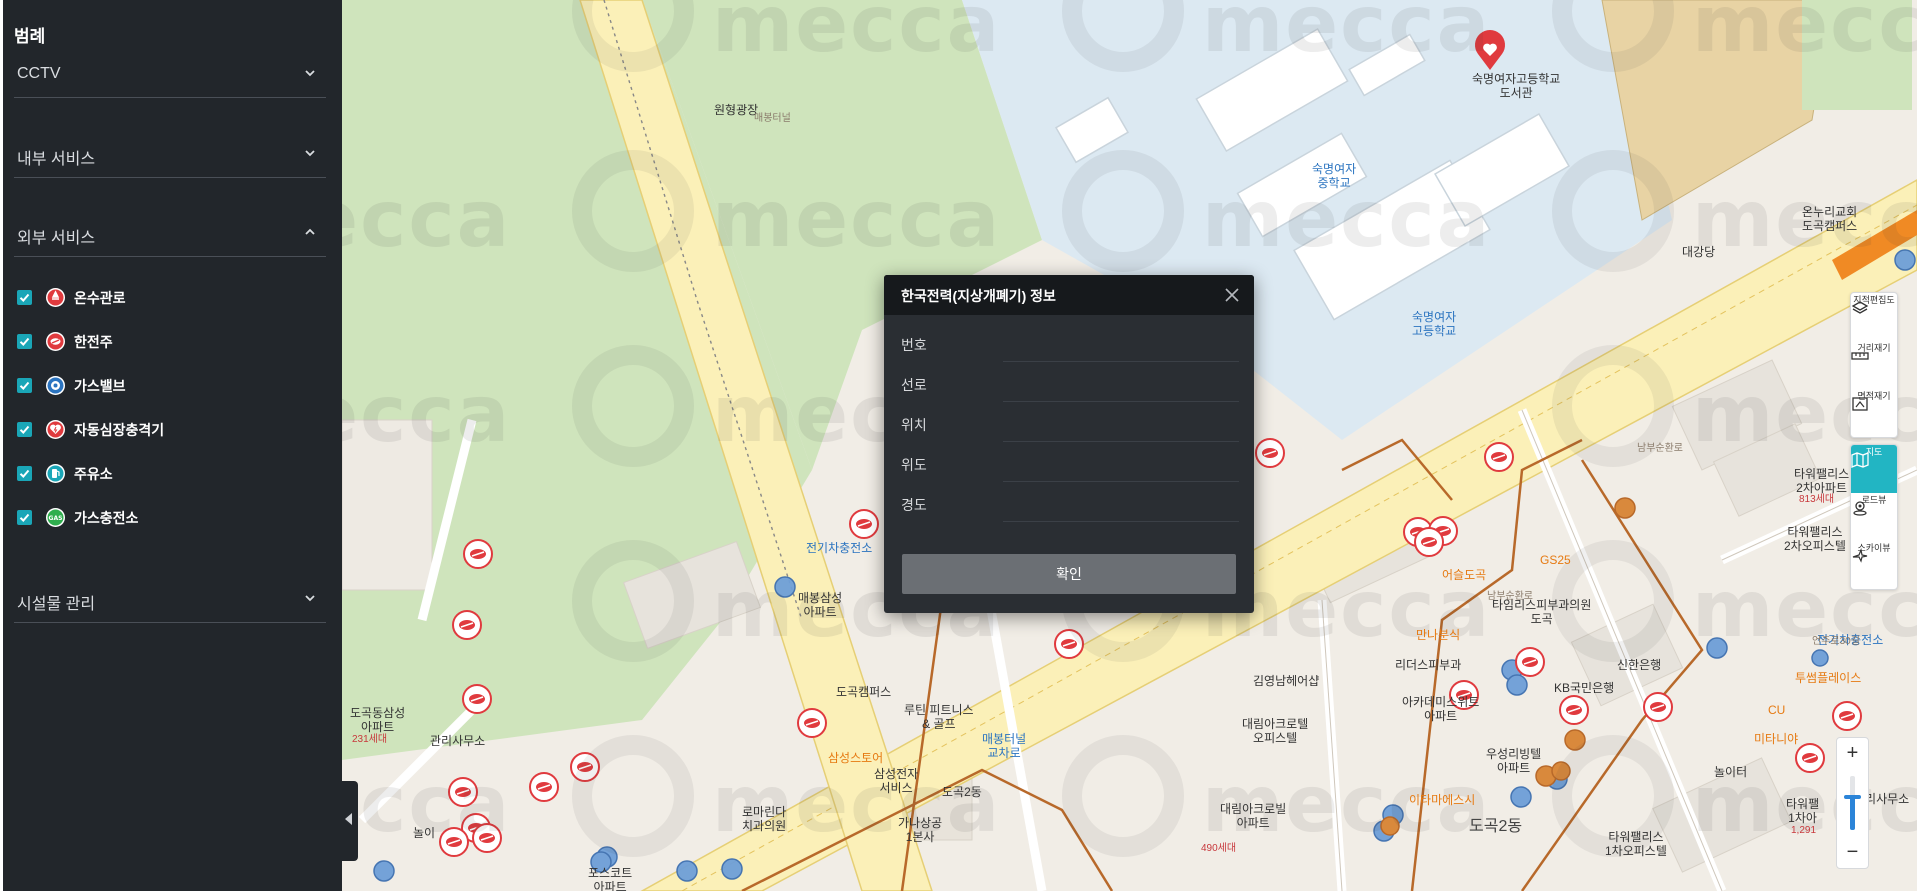 The height and width of the screenshot is (893, 1917). I want to click on measure-distance-button: 거리재기, so click(1874, 365).